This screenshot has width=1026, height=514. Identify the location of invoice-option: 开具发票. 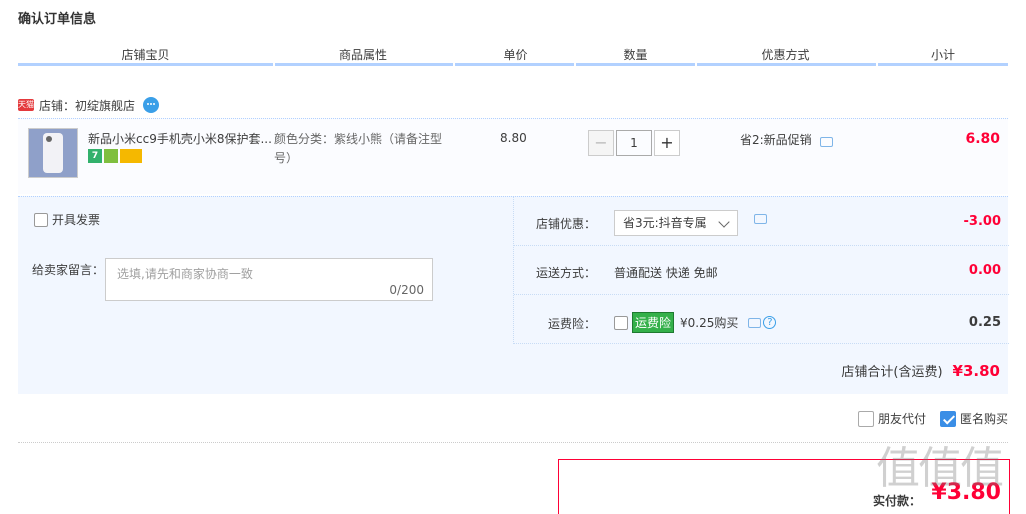
(67, 219).